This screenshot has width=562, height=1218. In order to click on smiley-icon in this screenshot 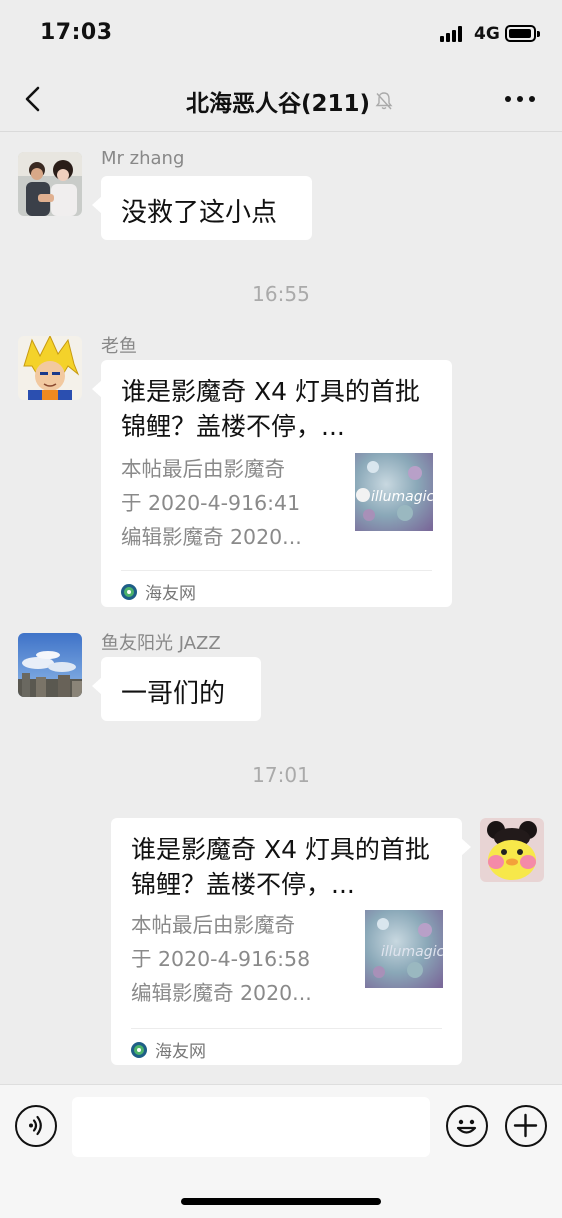, I will do `click(466, 1126)`.